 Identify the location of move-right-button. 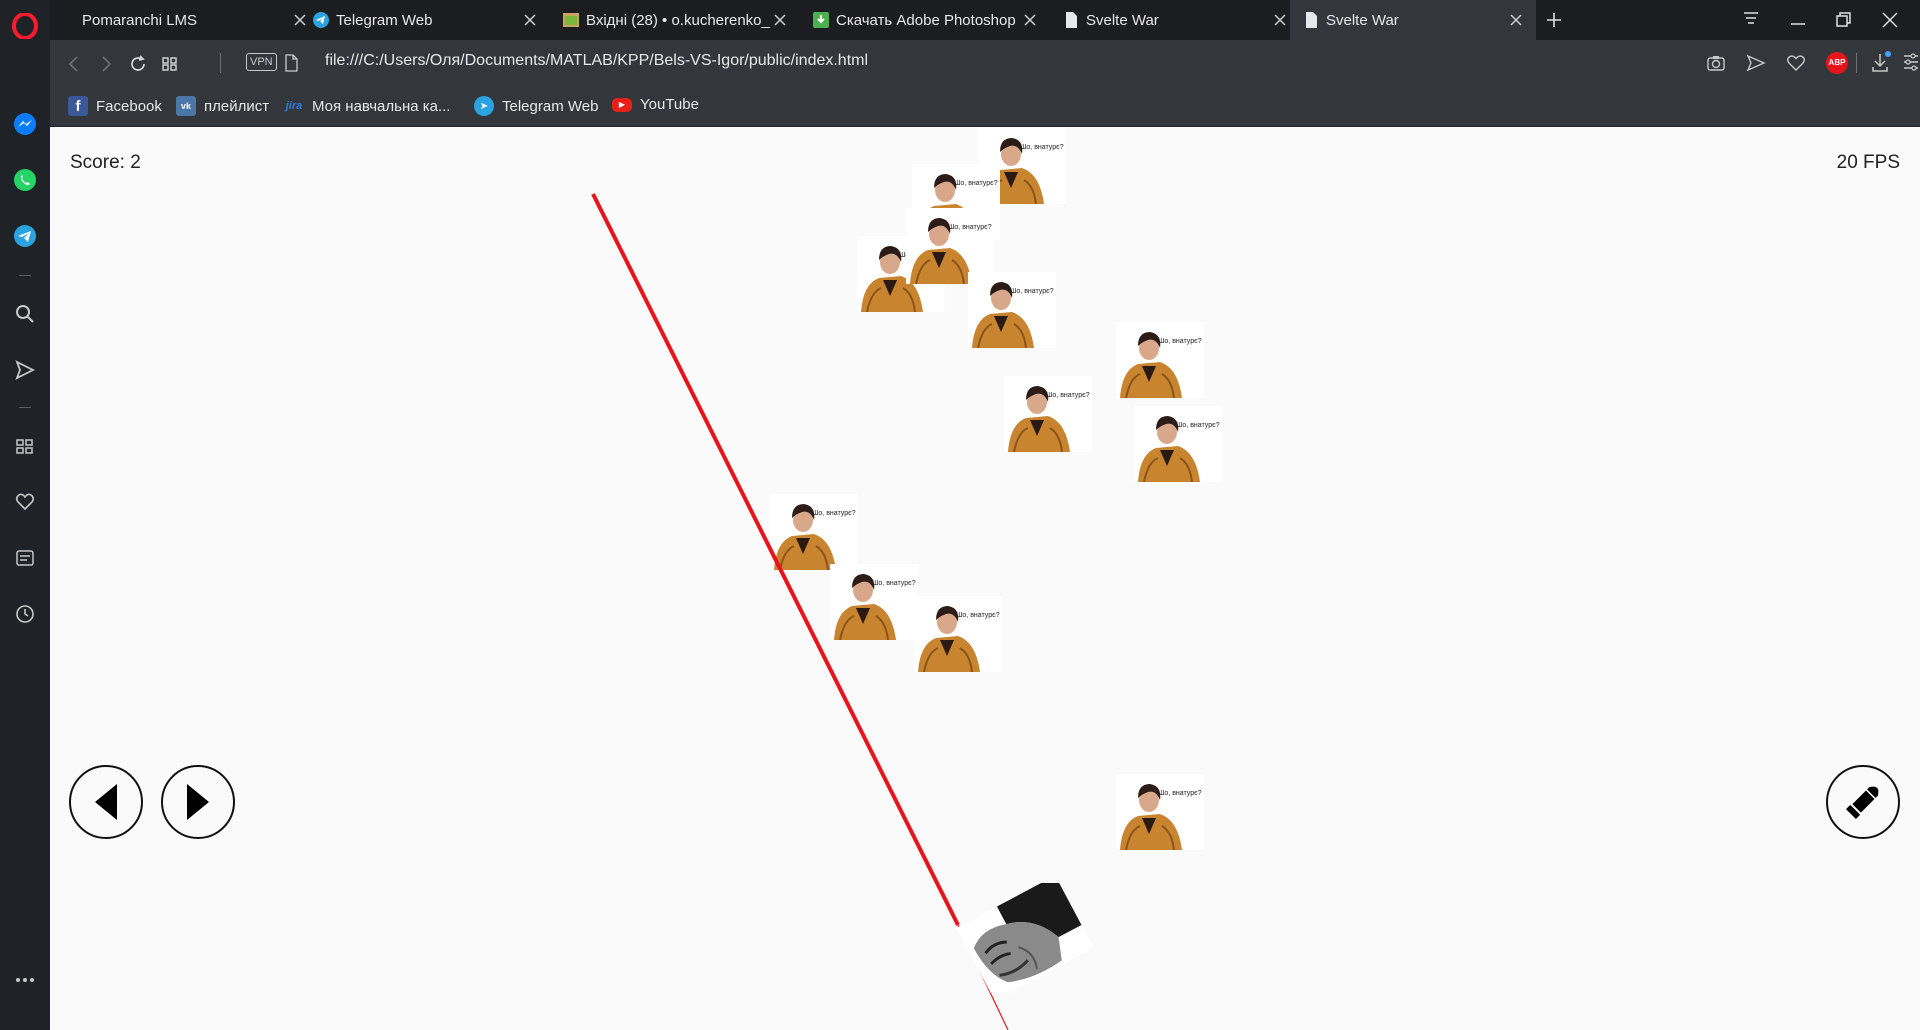
(198, 802).